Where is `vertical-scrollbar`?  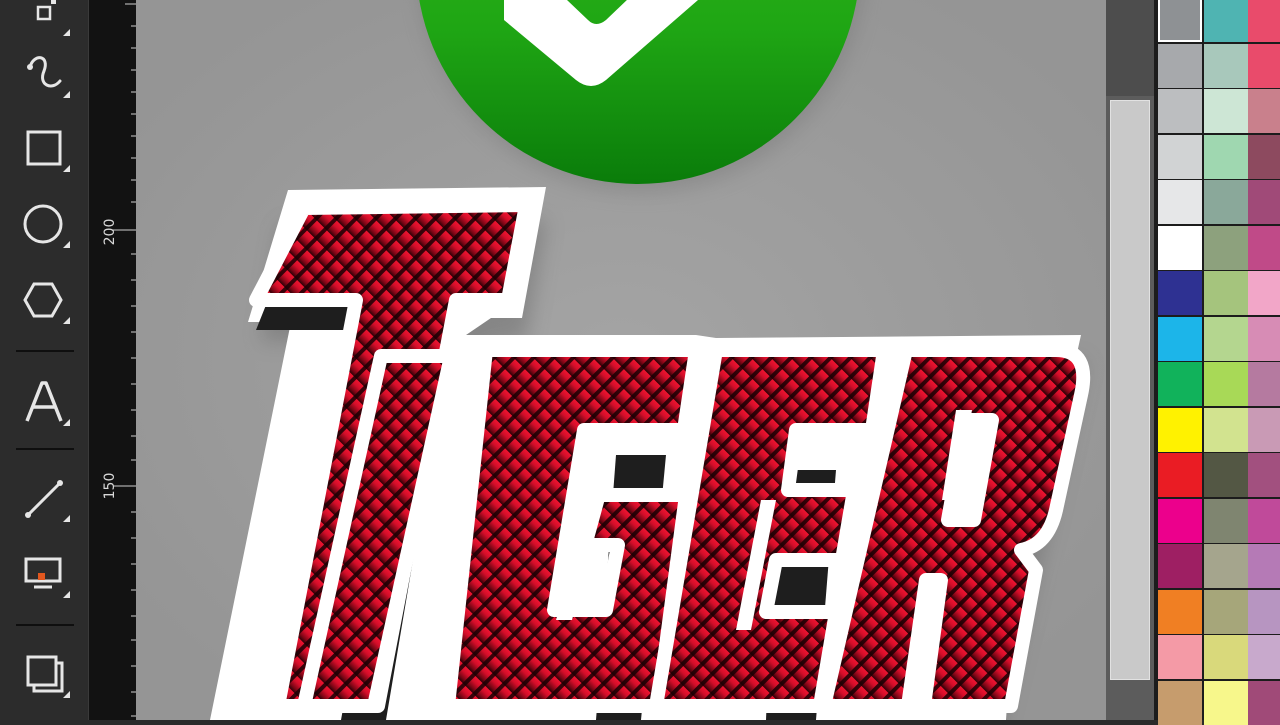
vertical-scrollbar is located at coordinates (1130, 360).